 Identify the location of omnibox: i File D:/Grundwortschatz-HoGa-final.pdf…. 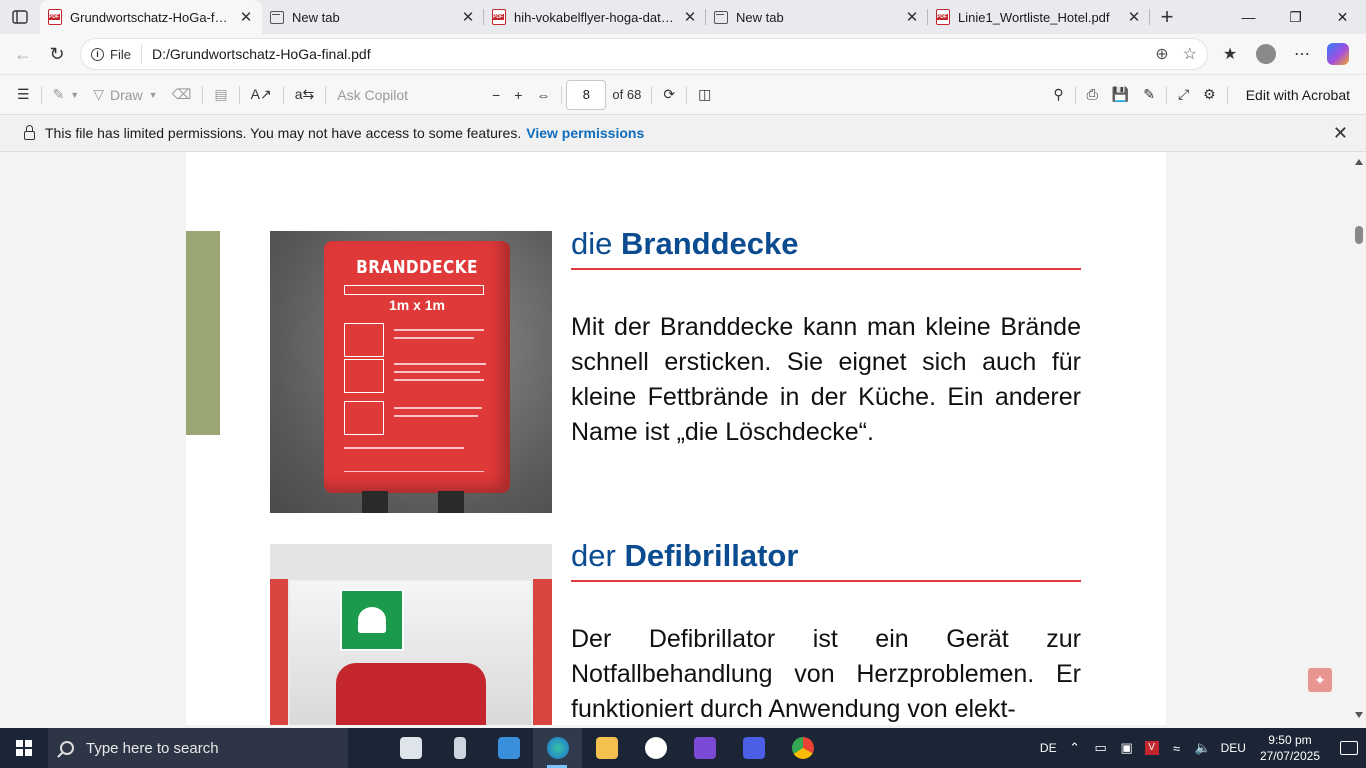
(644, 54).